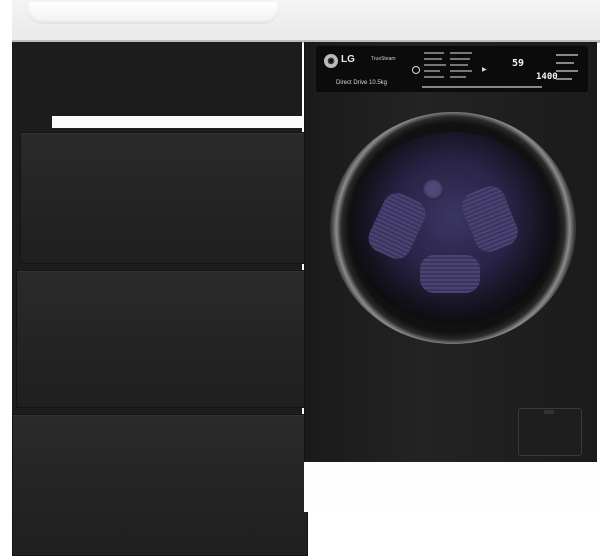 This screenshot has height=556, width=600. Describe the element at coordinates (160, 485) in the screenshot. I see `drawer-bottom` at that location.